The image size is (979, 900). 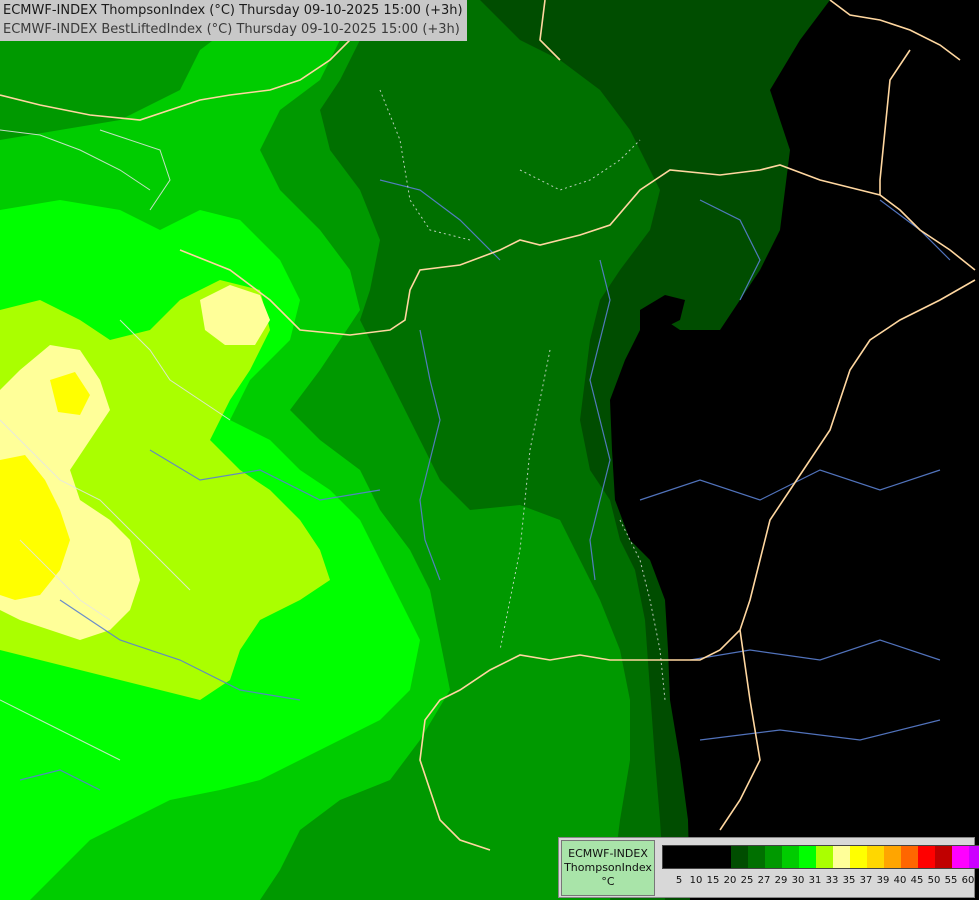 What do you see at coordinates (951, 880) in the screenshot?
I see `legend-tick-label: 55` at bounding box center [951, 880].